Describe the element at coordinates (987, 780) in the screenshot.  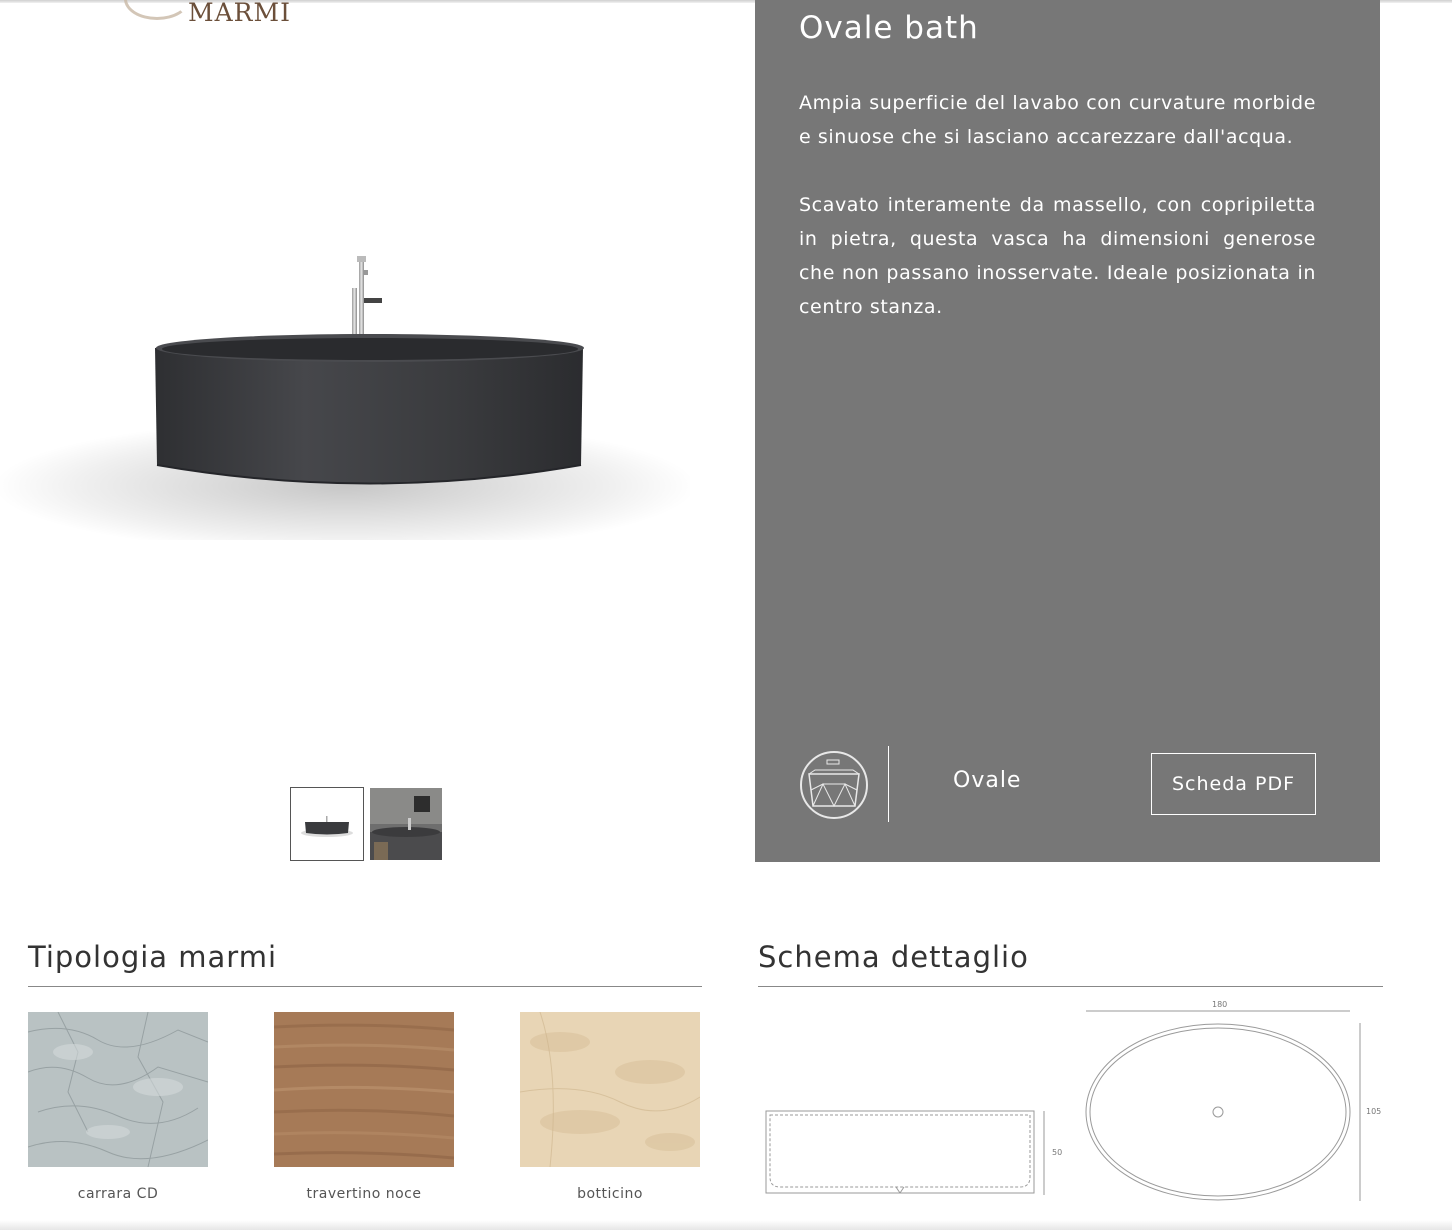
I see `model-name: Ovale` at that location.